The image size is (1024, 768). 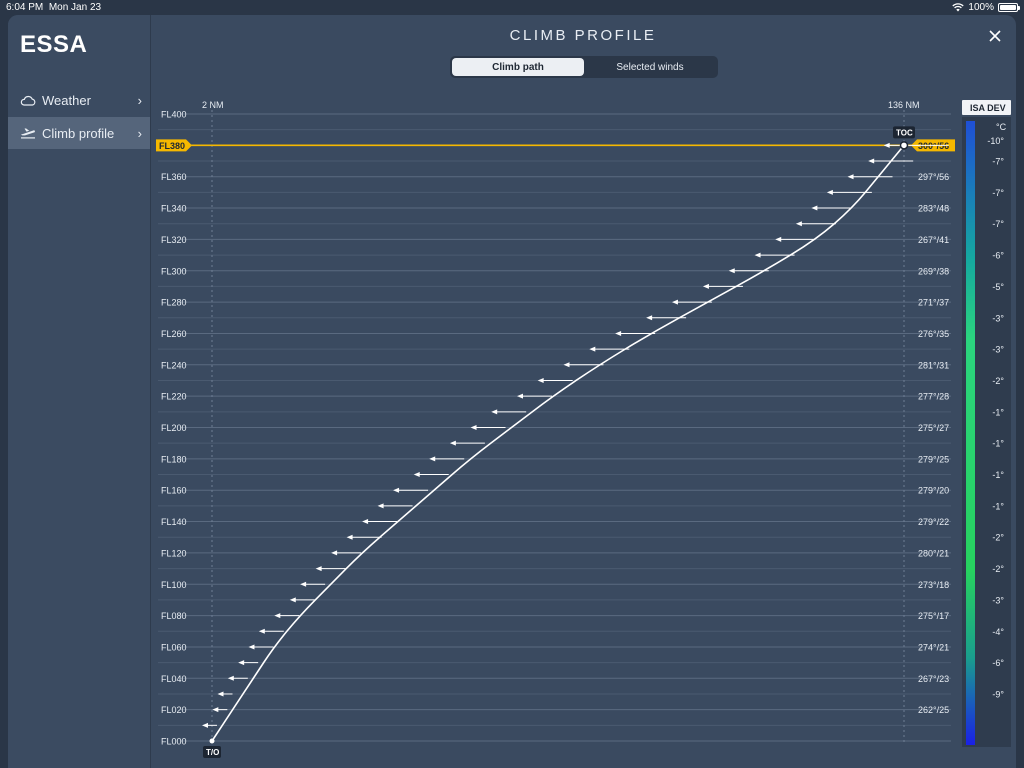 What do you see at coordinates (981, 7) in the screenshot?
I see `battery-percent: 100%` at bounding box center [981, 7].